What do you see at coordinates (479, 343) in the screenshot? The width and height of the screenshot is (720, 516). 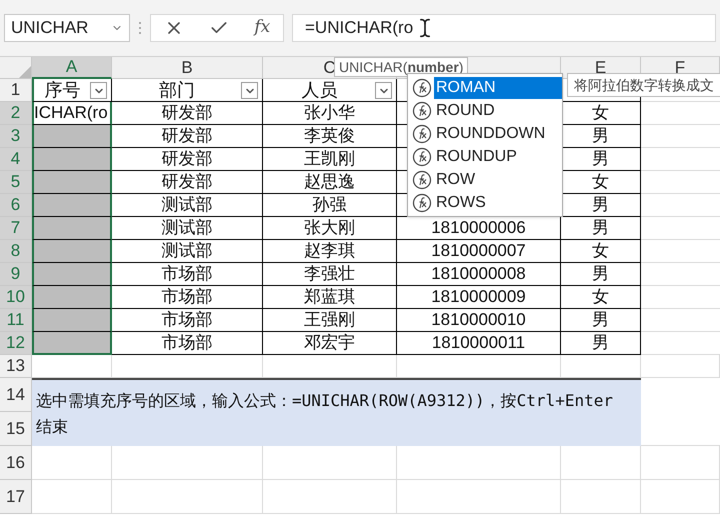 I see `table-cell: 1810000011` at bounding box center [479, 343].